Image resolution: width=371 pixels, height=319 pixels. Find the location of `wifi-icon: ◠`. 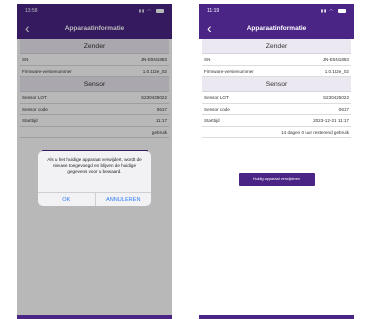

wifi-icon: ◠ is located at coordinates (331, 10).